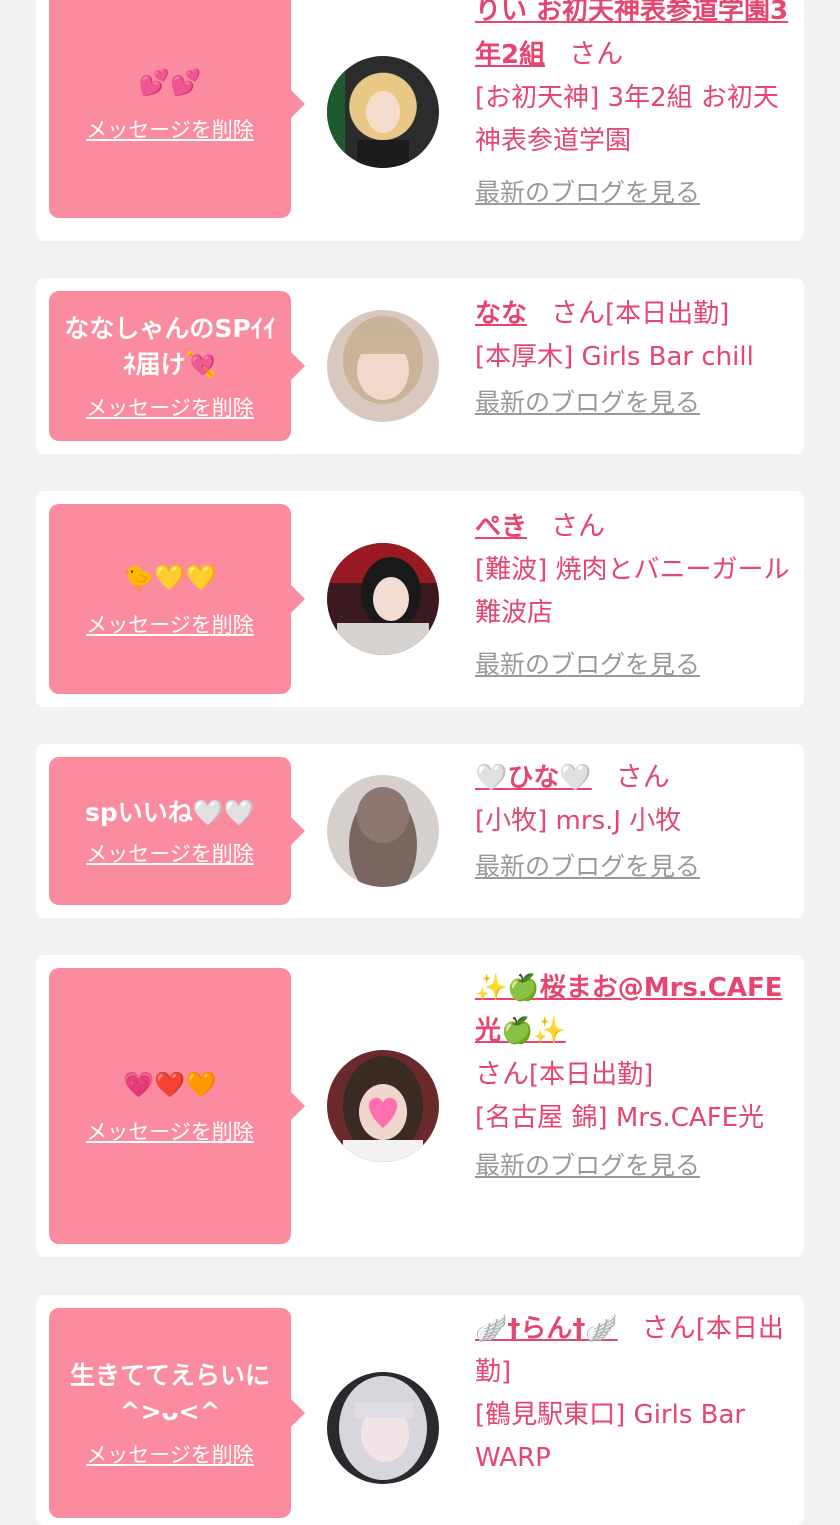 The width and height of the screenshot is (840, 1525). What do you see at coordinates (631, 35) in the screenshot?
I see `girl-name-link: りい お初天神表参道学園3年2組` at bounding box center [631, 35].